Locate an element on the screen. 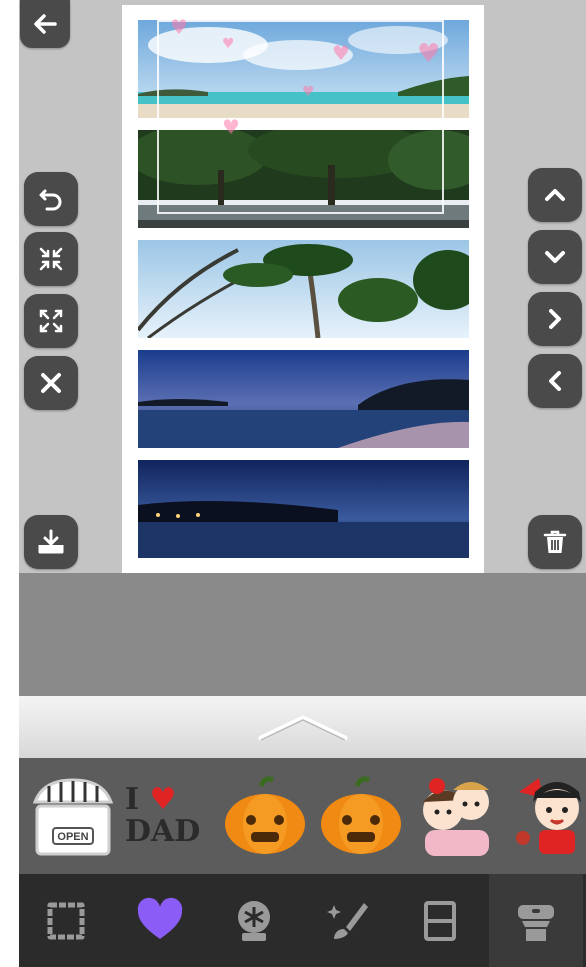  sticker-i-love-dad: I ♥ DAD is located at coordinates (169, 816).